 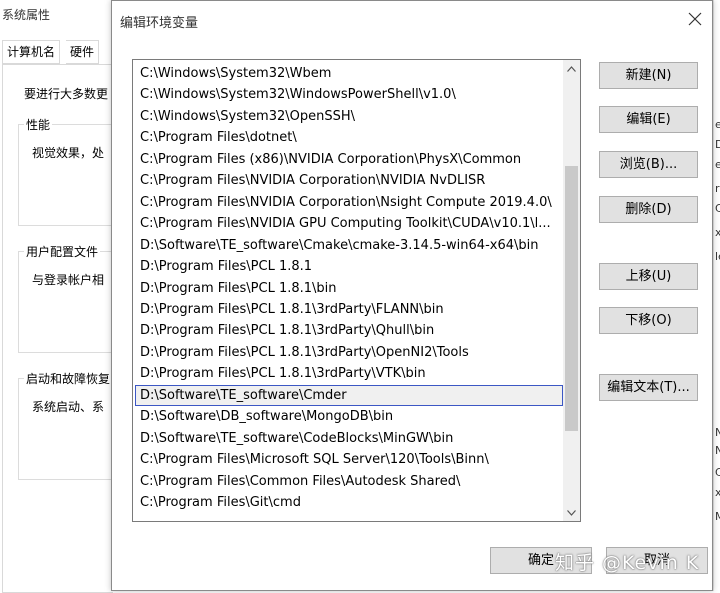 What do you see at coordinates (68, 153) in the screenshot?
I see `performance-text: 视觉效果，处` at bounding box center [68, 153].